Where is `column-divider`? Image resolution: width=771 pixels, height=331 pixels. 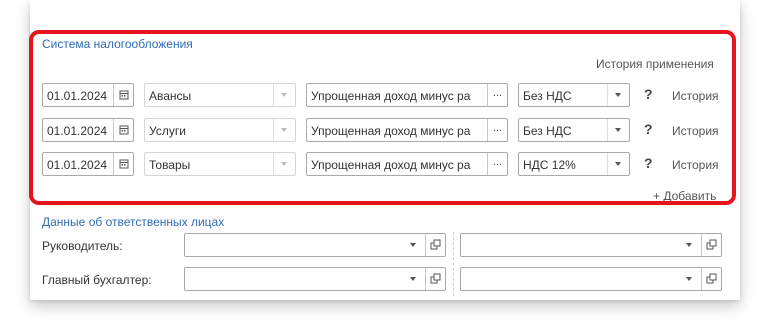
column-divider is located at coordinates (453, 264).